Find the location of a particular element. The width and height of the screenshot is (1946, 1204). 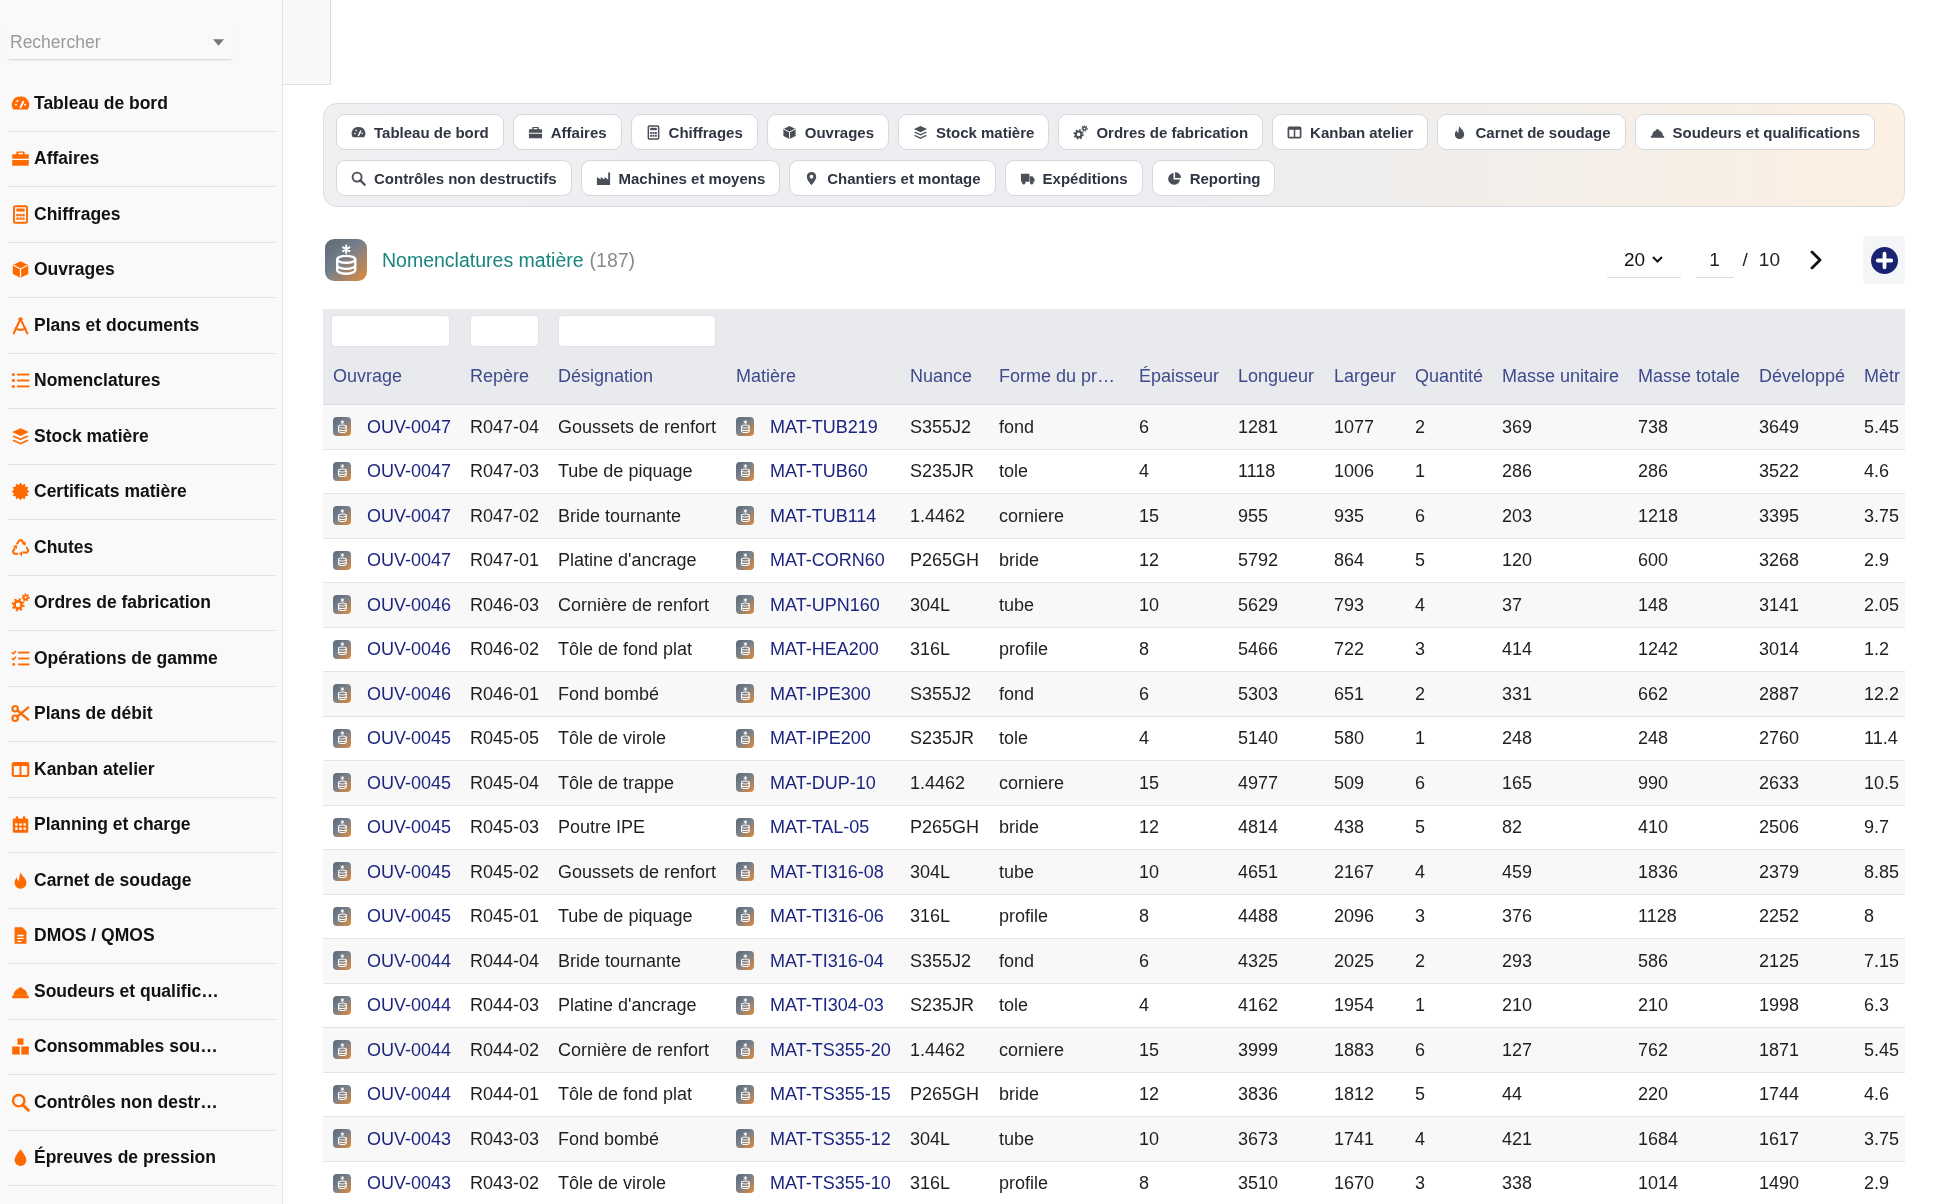

nav-tab: Machines et moyens is located at coordinates (680, 178).